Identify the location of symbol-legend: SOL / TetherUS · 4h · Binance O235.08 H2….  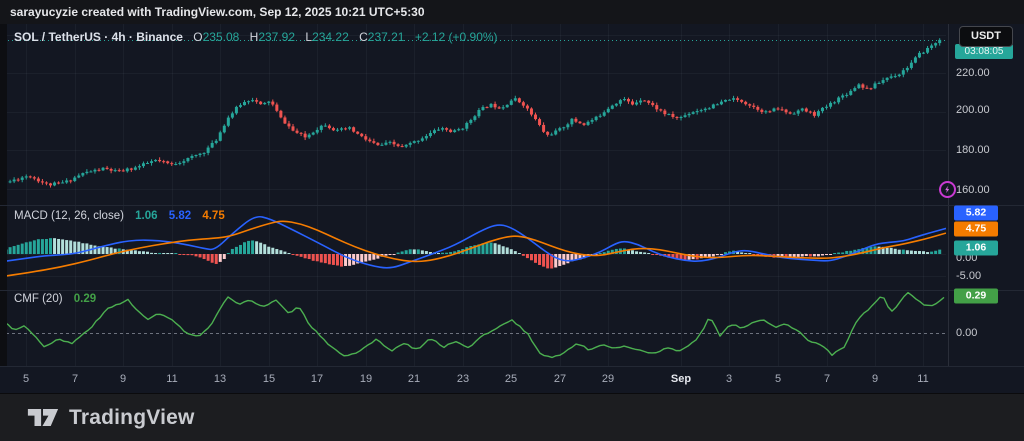
(256, 37).